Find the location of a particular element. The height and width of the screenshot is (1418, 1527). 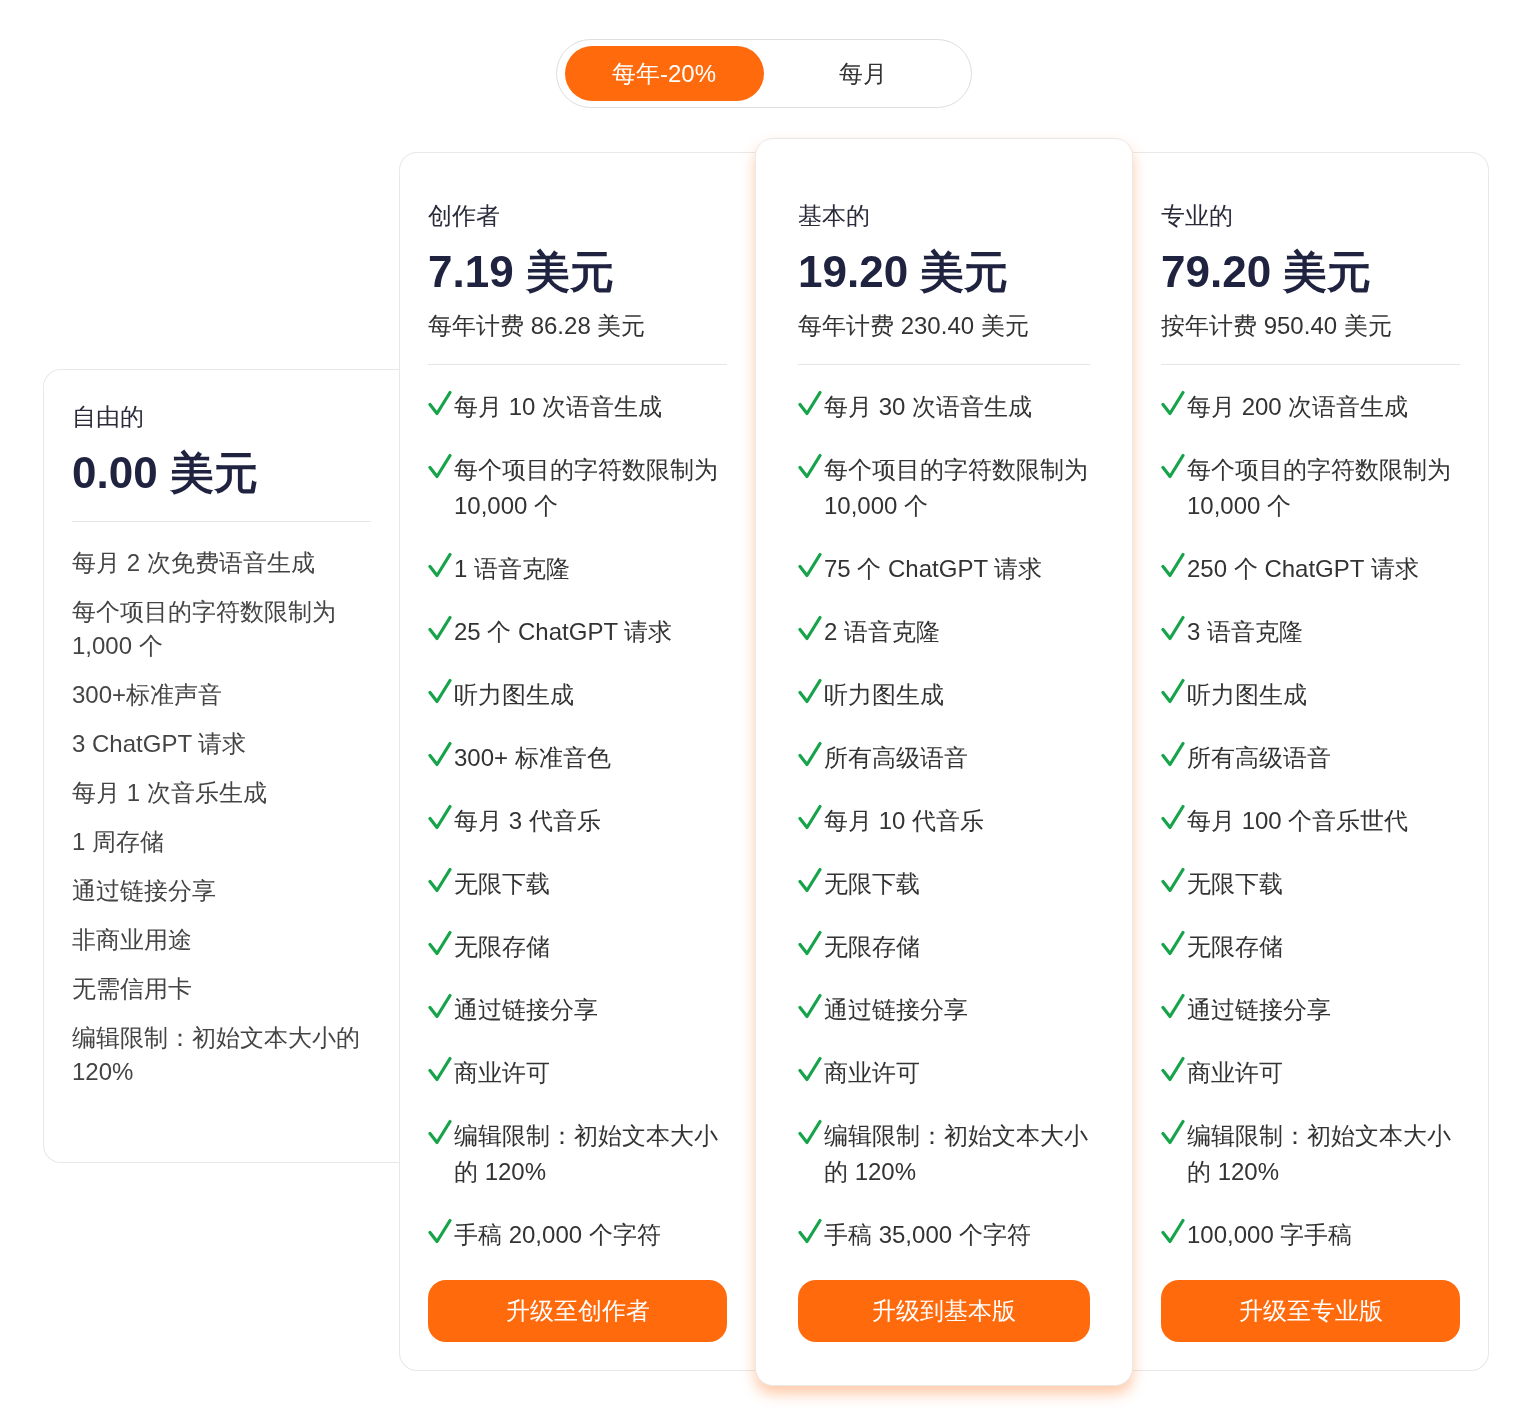

plan-name: 自由的 is located at coordinates (108, 417).